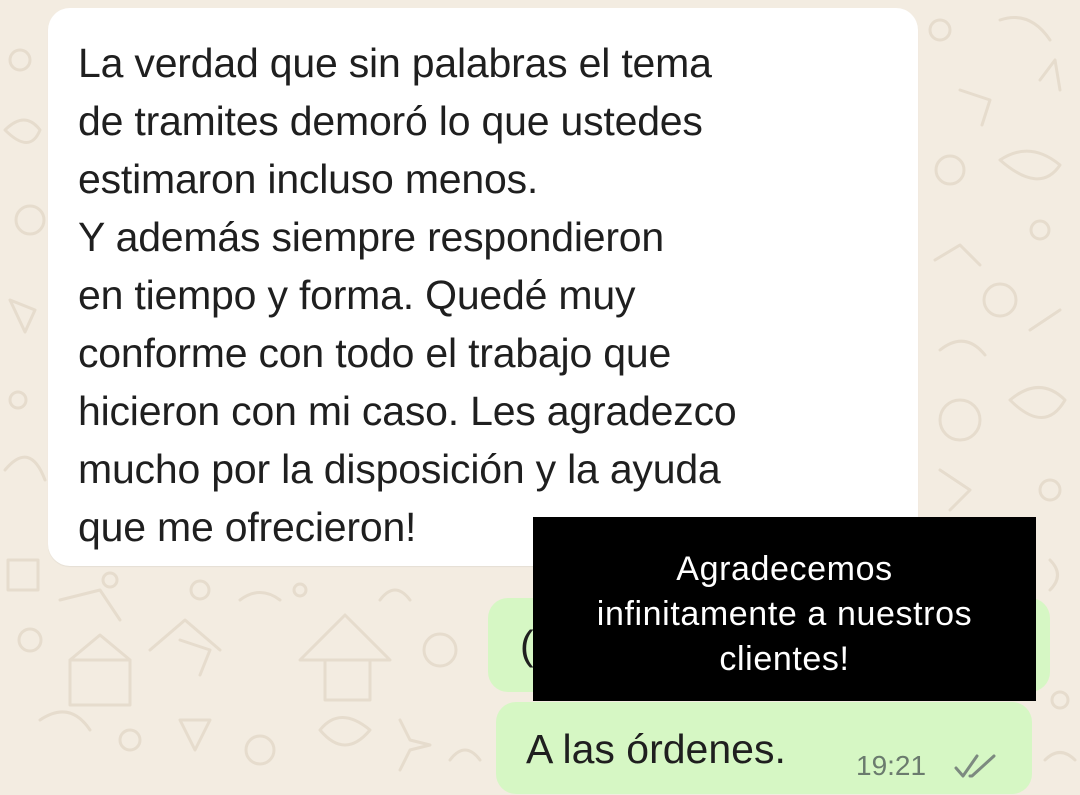  I want to click on caption-line: infinitamente a nuestros, so click(784, 614).